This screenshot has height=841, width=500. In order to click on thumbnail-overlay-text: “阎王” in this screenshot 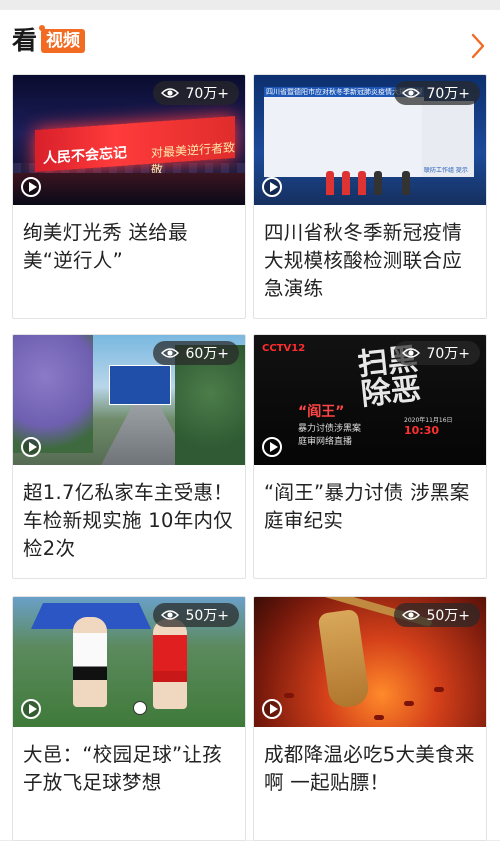, I will do `click(321, 412)`.